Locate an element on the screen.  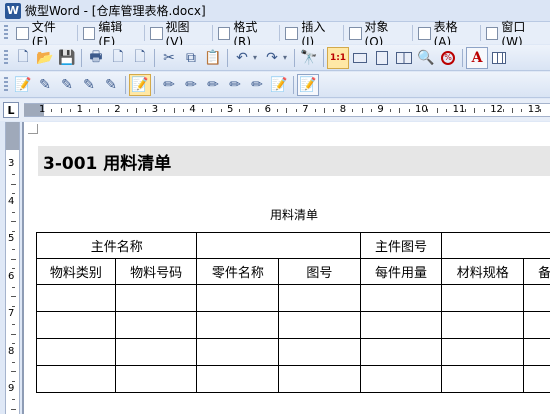
accept-all-icon: ✏ is located at coordinates (213, 85).